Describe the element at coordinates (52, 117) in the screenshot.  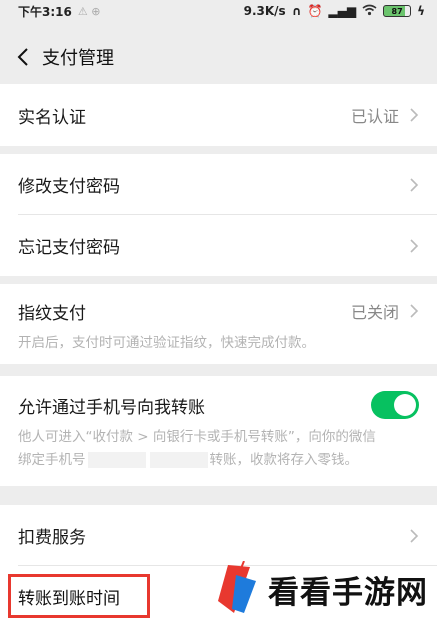
I see `real-name-label: 实名认证` at that location.